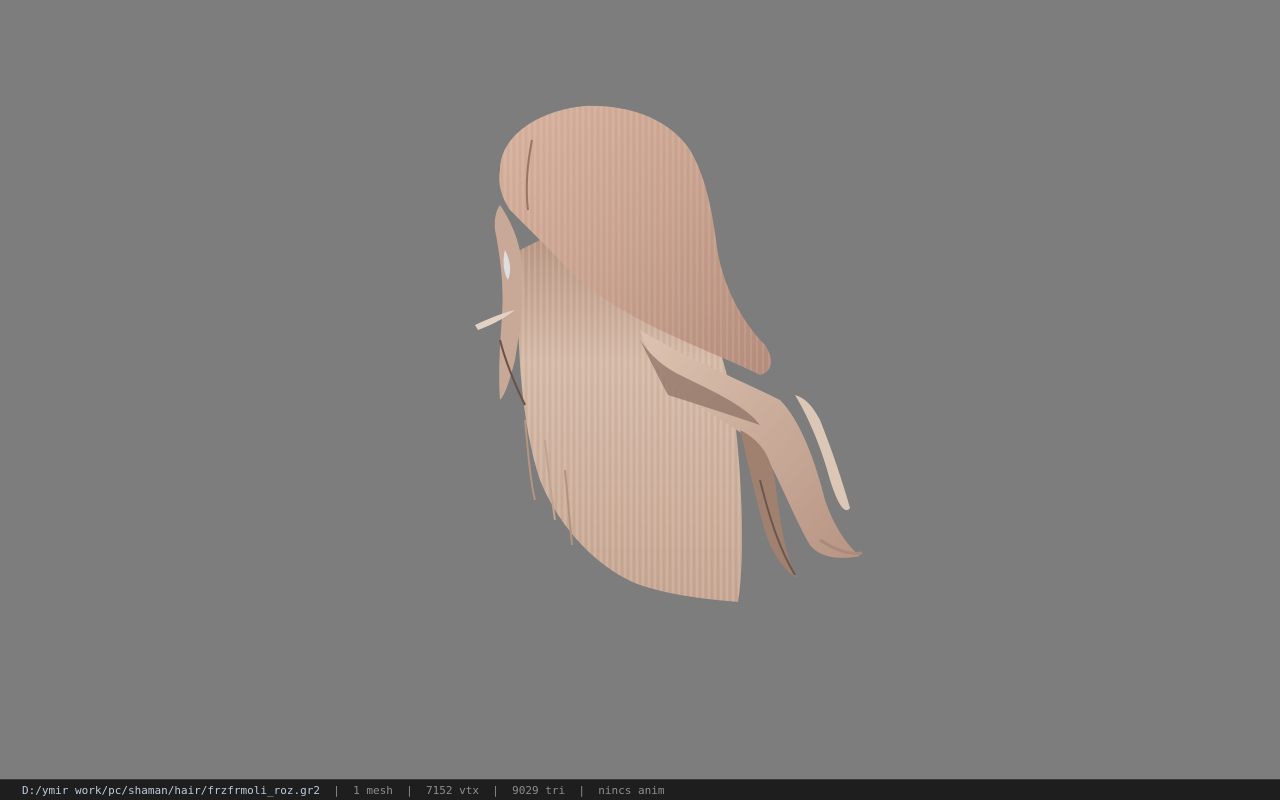 The width and height of the screenshot is (1280, 800). What do you see at coordinates (452, 790) in the screenshot?
I see `vertex-count: 7152 vtx` at bounding box center [452, 790].